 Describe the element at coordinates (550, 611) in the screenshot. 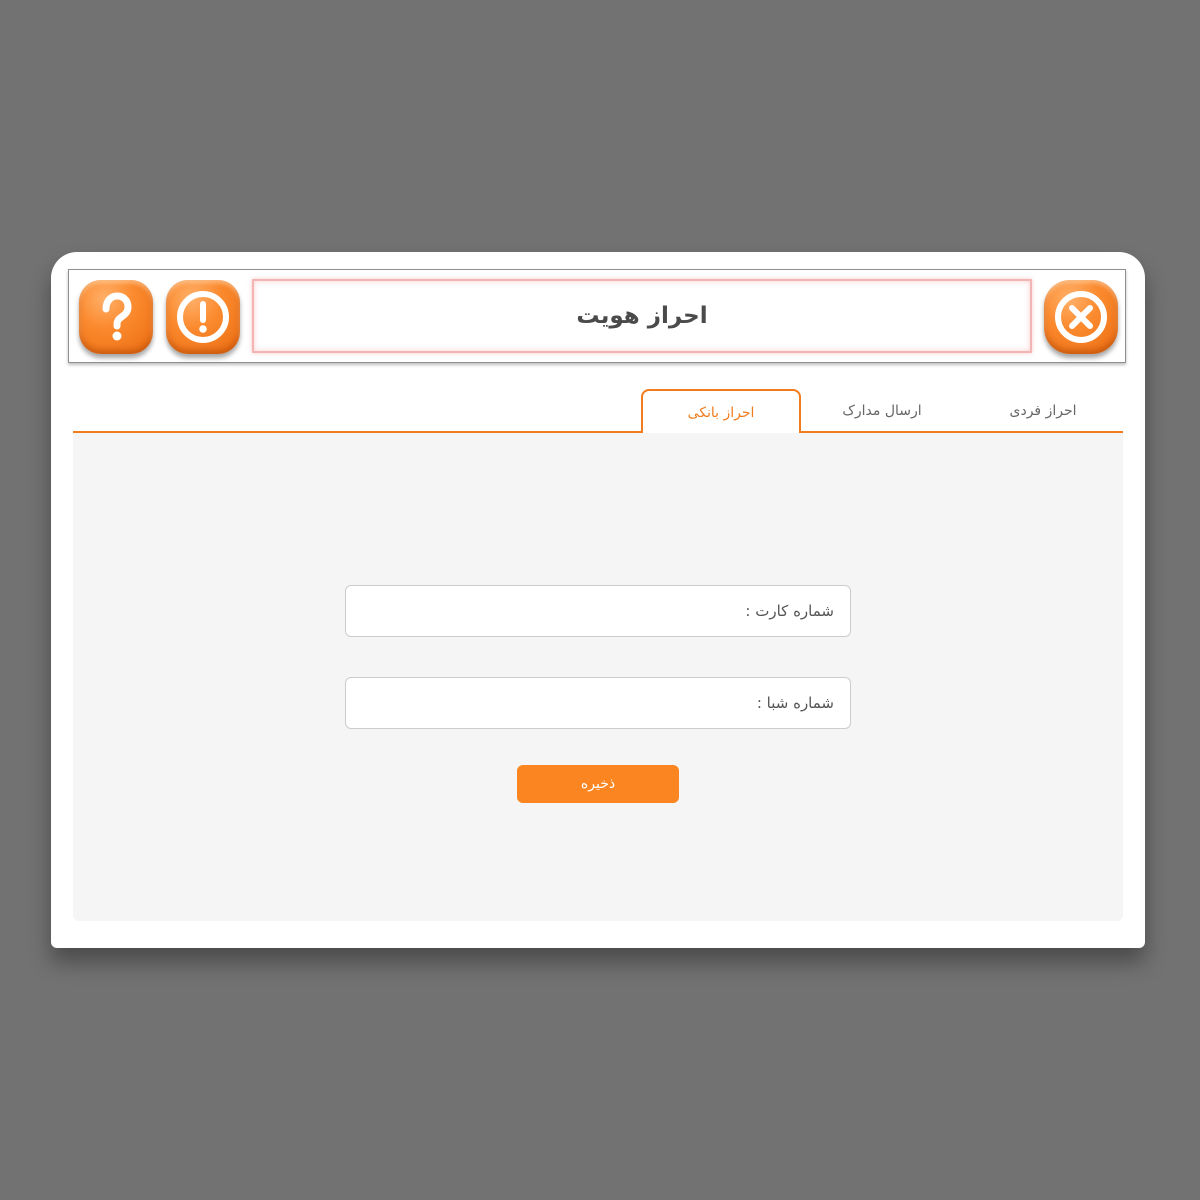

I see `card-number-input` at that location.